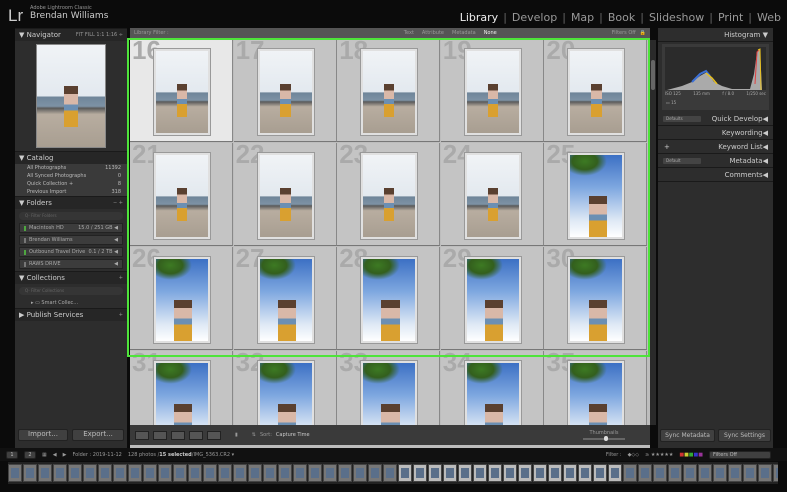 This screenshot has width=787, height=492. Describe the element at coordinates (604, 438) in the screenshot. I see `thumbnail-size-slider` at that location.